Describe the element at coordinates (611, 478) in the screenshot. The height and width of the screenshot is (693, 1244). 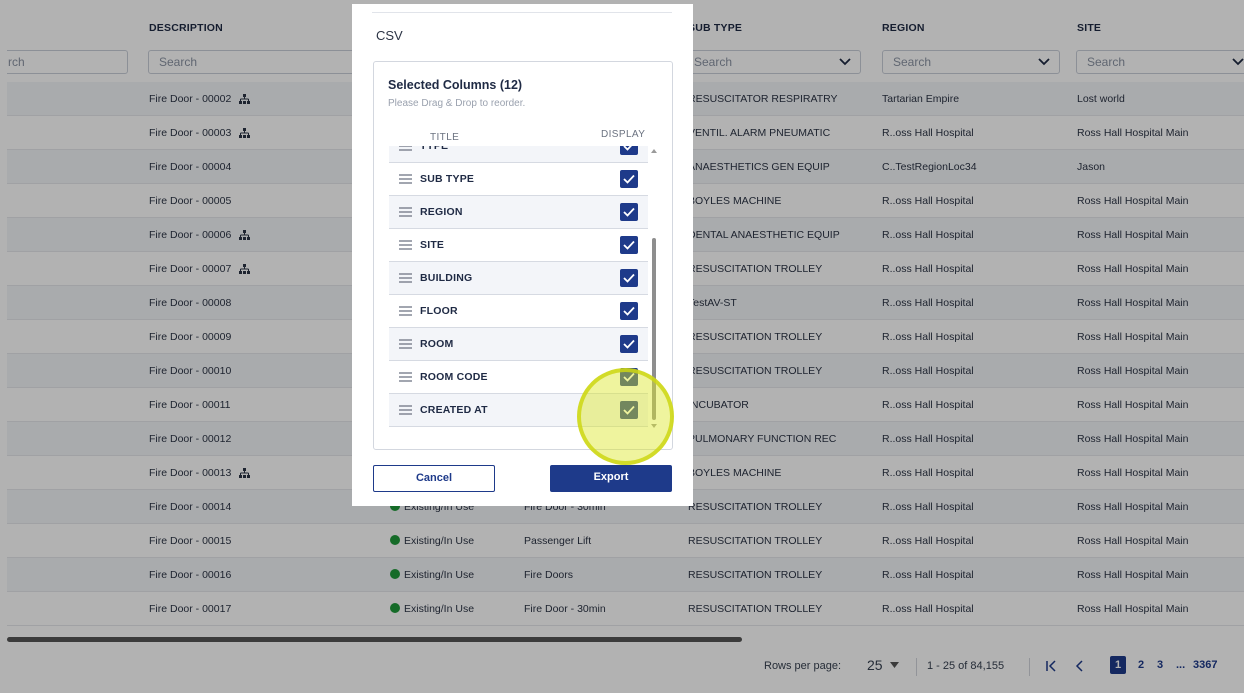
I see `export-button: Export` at that location.